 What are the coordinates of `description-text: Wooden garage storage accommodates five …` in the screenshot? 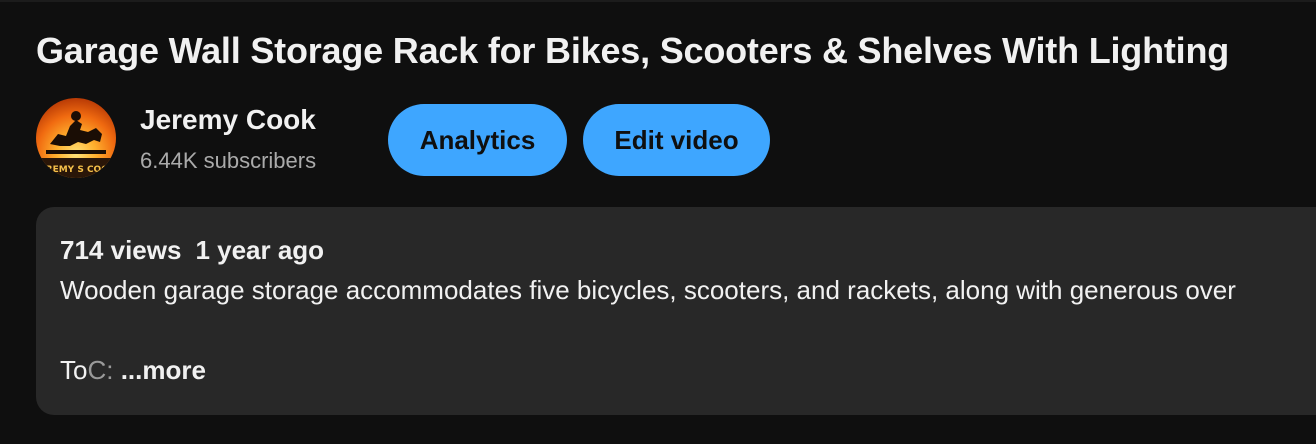 It's located at (648, 290).